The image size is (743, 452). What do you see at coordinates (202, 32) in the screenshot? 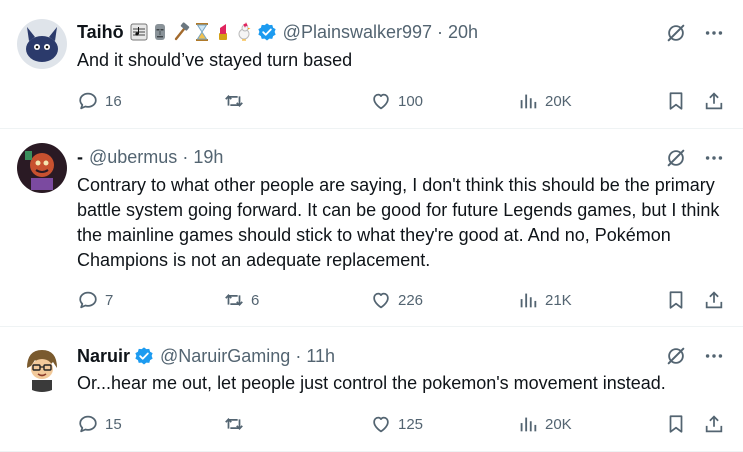
I see `hourglass-icon` at bounding box center [202, 32].